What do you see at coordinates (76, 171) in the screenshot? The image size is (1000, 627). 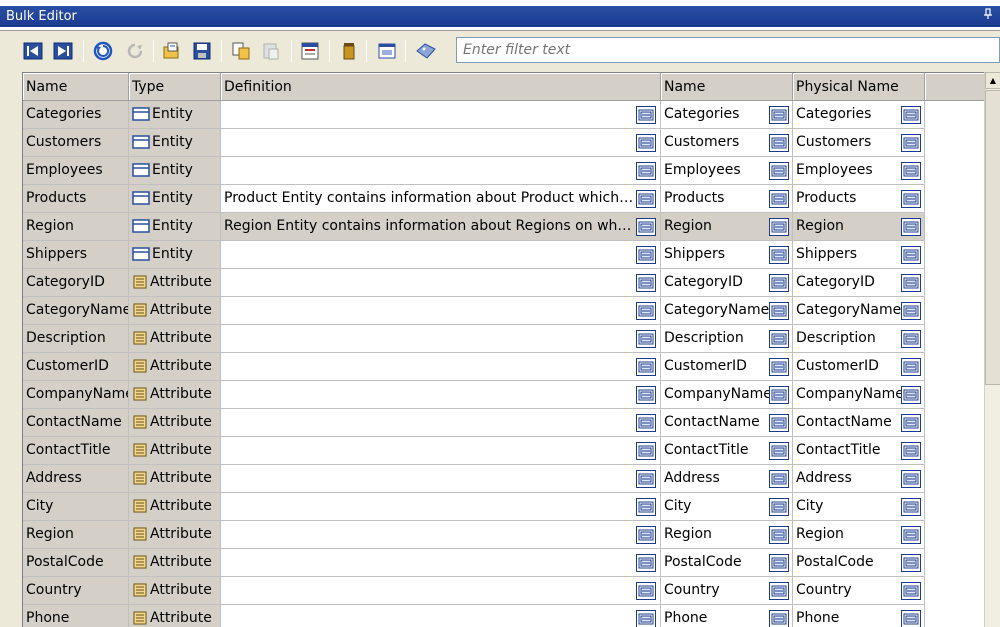 I see `cell-name: Employees` at bounding box center [76, 171].